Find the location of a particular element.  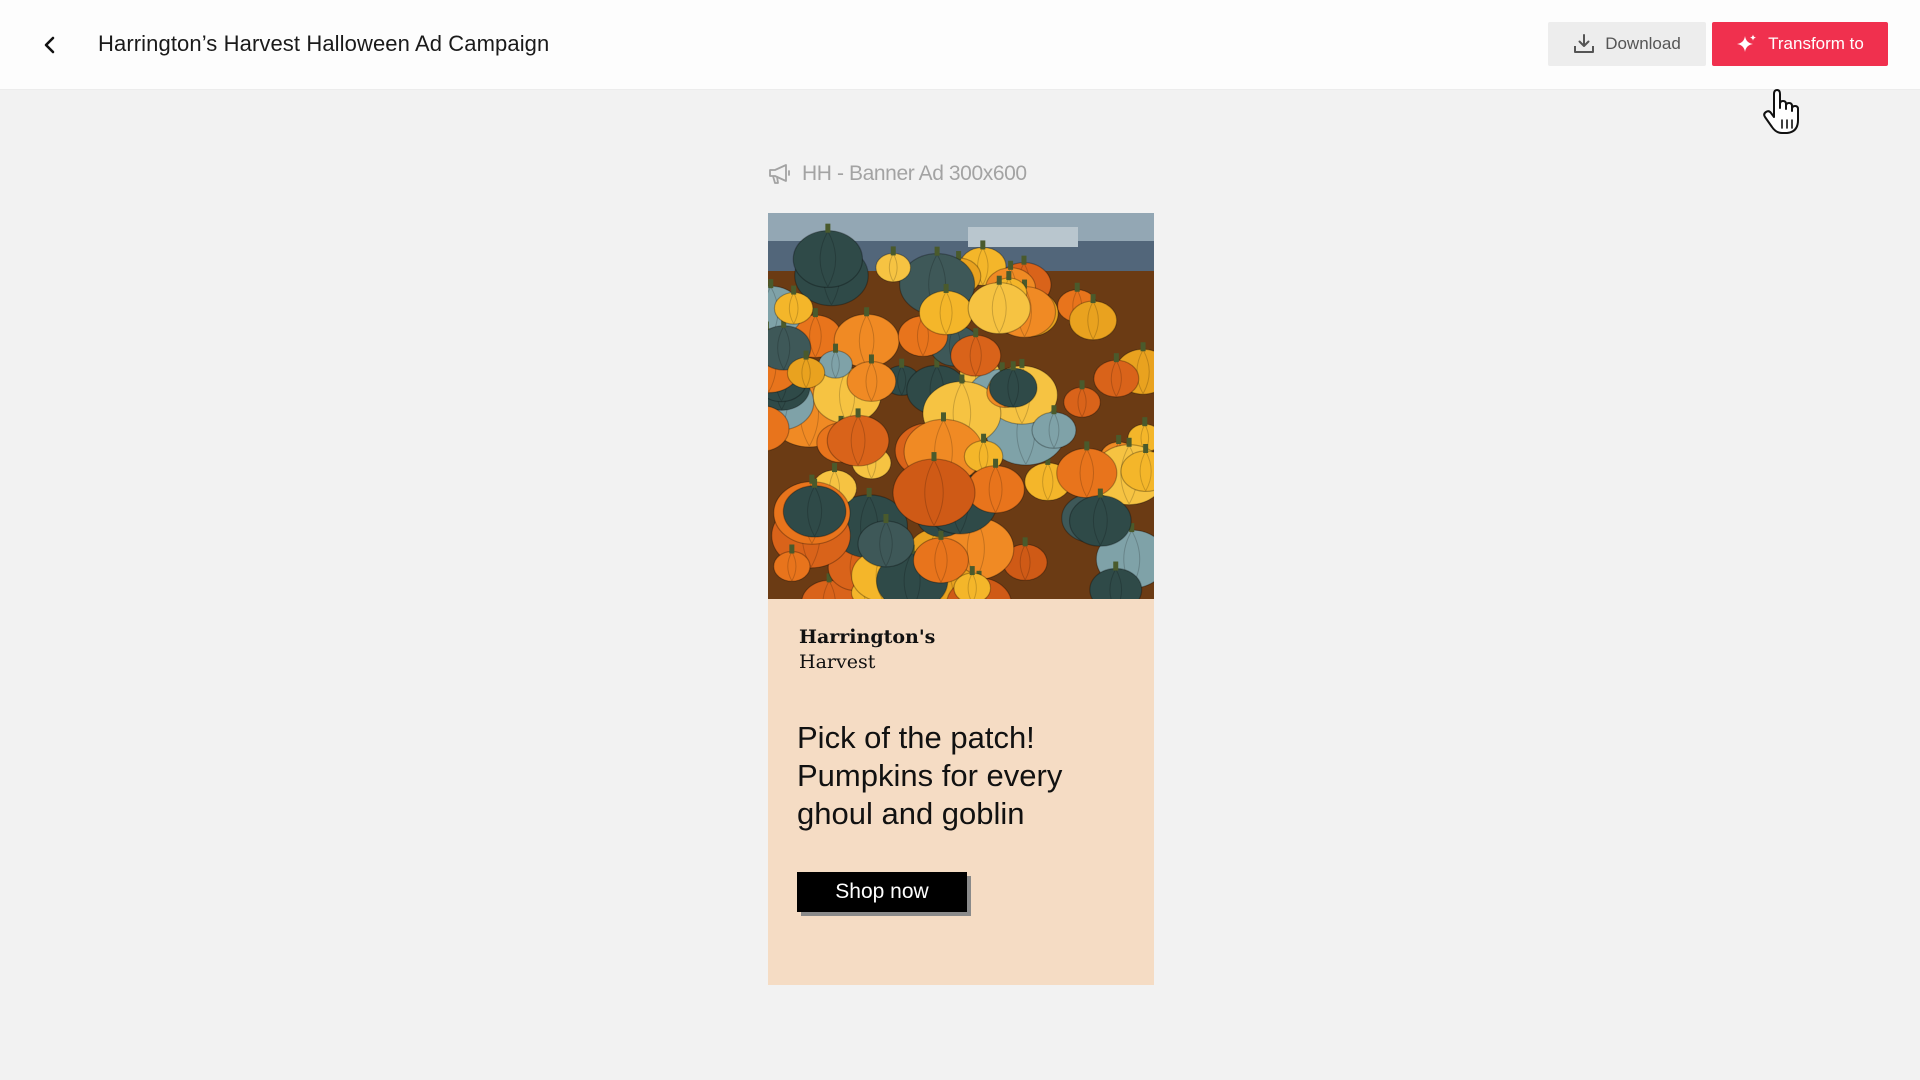

download-button: Download is located at coordinates (1627, 44).